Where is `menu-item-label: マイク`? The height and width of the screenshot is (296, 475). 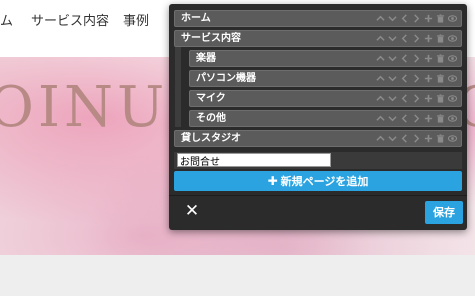
menu-item-label: マイク is located at coordinates (211, 98).